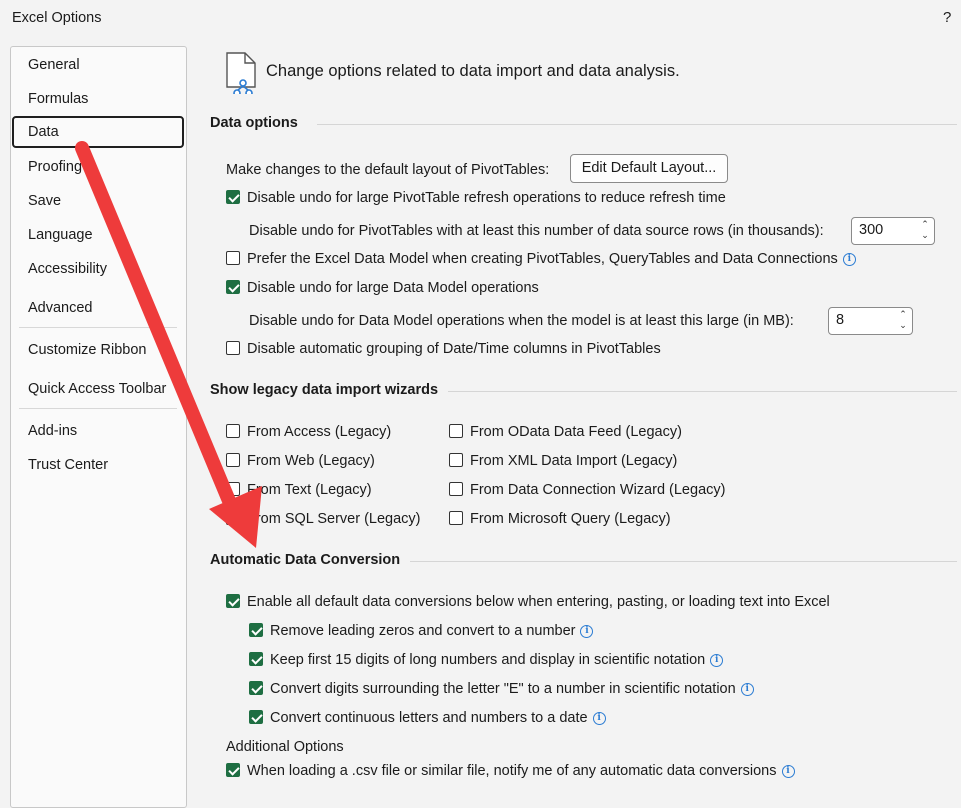  I want to click on nav-item-accessibility: Accessibility, so click(67, 269).